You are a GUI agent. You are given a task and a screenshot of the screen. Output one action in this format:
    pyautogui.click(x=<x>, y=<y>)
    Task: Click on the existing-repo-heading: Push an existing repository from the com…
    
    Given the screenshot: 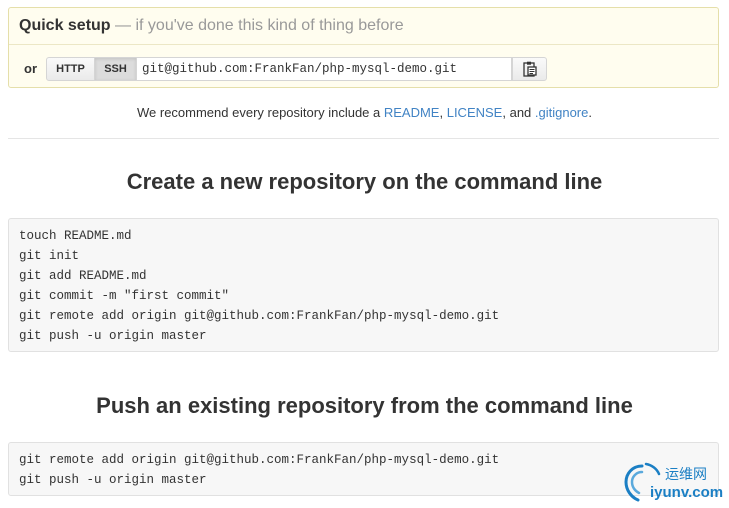 What is the action you would take?
    pyautogui.click(x=364, y=405)
    